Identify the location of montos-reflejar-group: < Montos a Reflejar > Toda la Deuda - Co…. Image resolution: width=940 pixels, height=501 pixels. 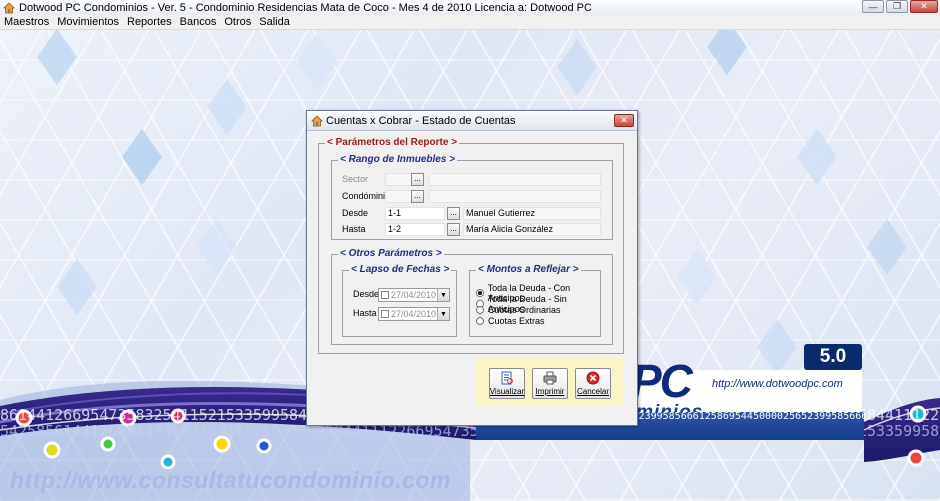
(535, 300).